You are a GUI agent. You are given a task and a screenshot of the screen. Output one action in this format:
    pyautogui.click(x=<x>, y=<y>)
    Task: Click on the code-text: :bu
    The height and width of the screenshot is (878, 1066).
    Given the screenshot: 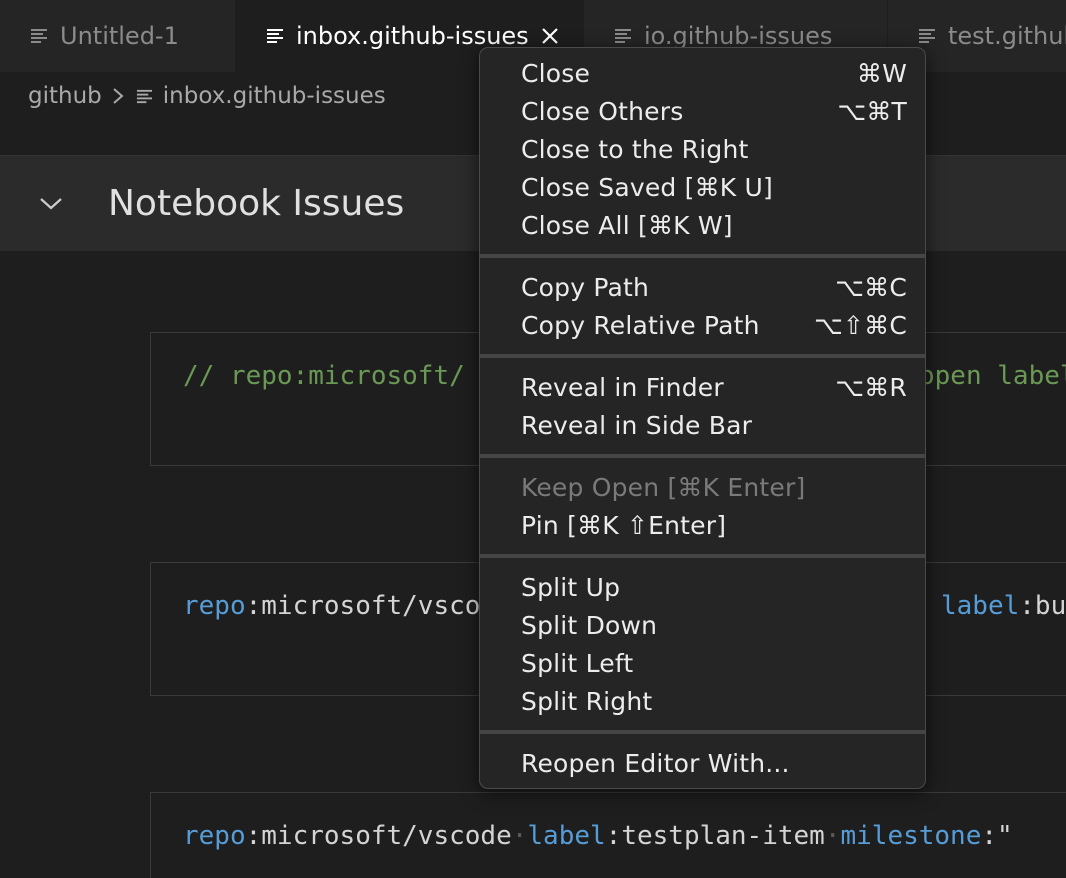 What is the action you would take?
    pyautogui.click(x=1042, y=606)
    